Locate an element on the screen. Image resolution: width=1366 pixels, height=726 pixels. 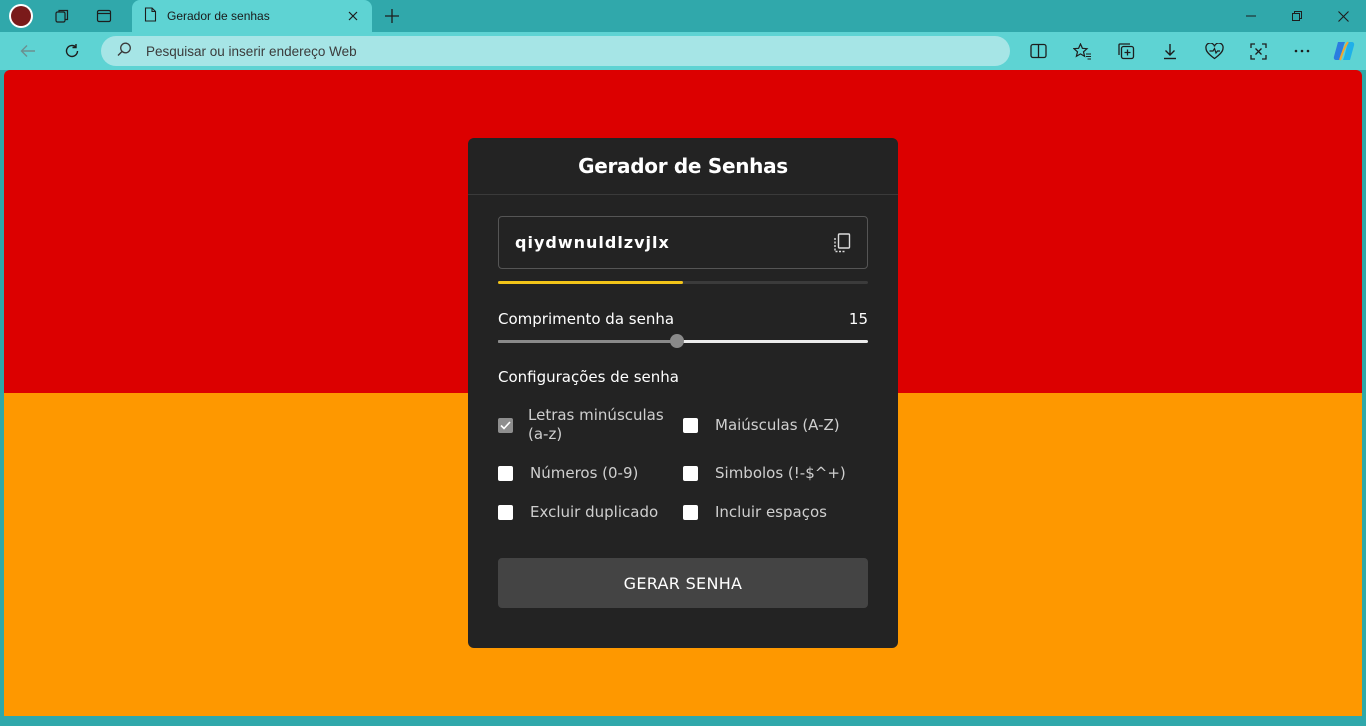
password-value: qiydwnuldlzvjlx is located at coordinates (592, 242).